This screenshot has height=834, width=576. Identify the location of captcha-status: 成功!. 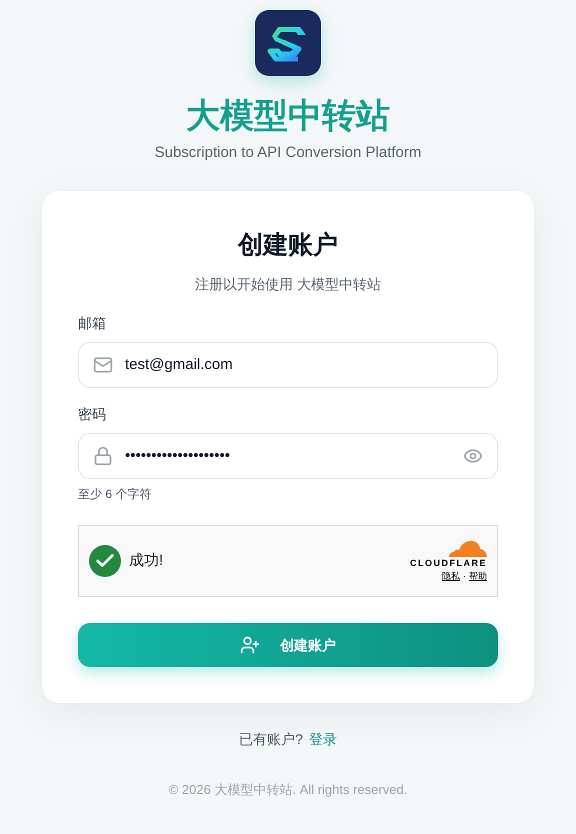
(146, 560).